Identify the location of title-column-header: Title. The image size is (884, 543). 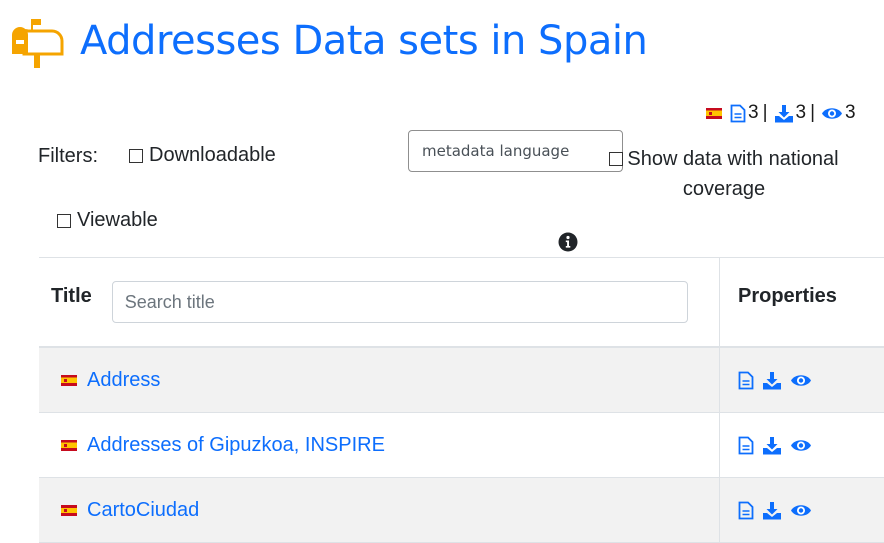
(379, 303).